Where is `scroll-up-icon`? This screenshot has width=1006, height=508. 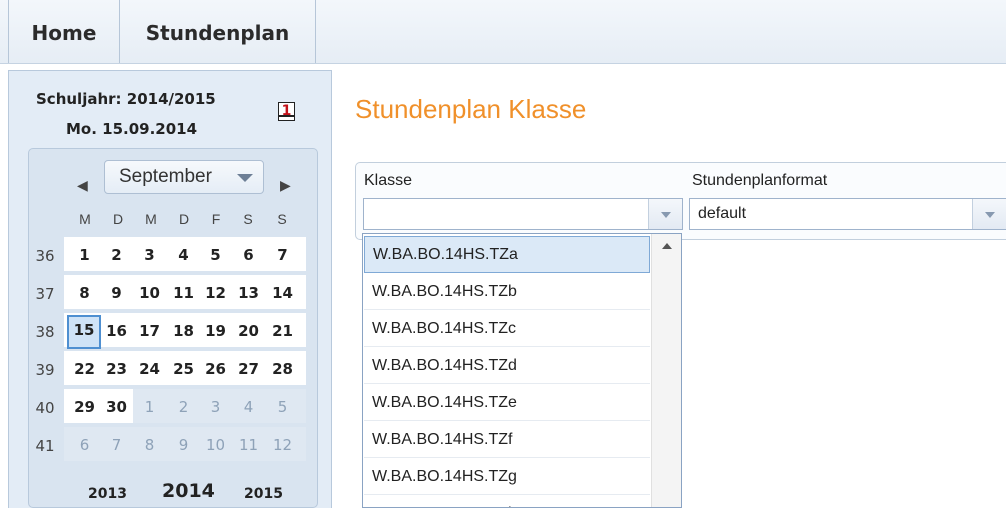 scroll-up-icon is located at coordinates (667, 246).